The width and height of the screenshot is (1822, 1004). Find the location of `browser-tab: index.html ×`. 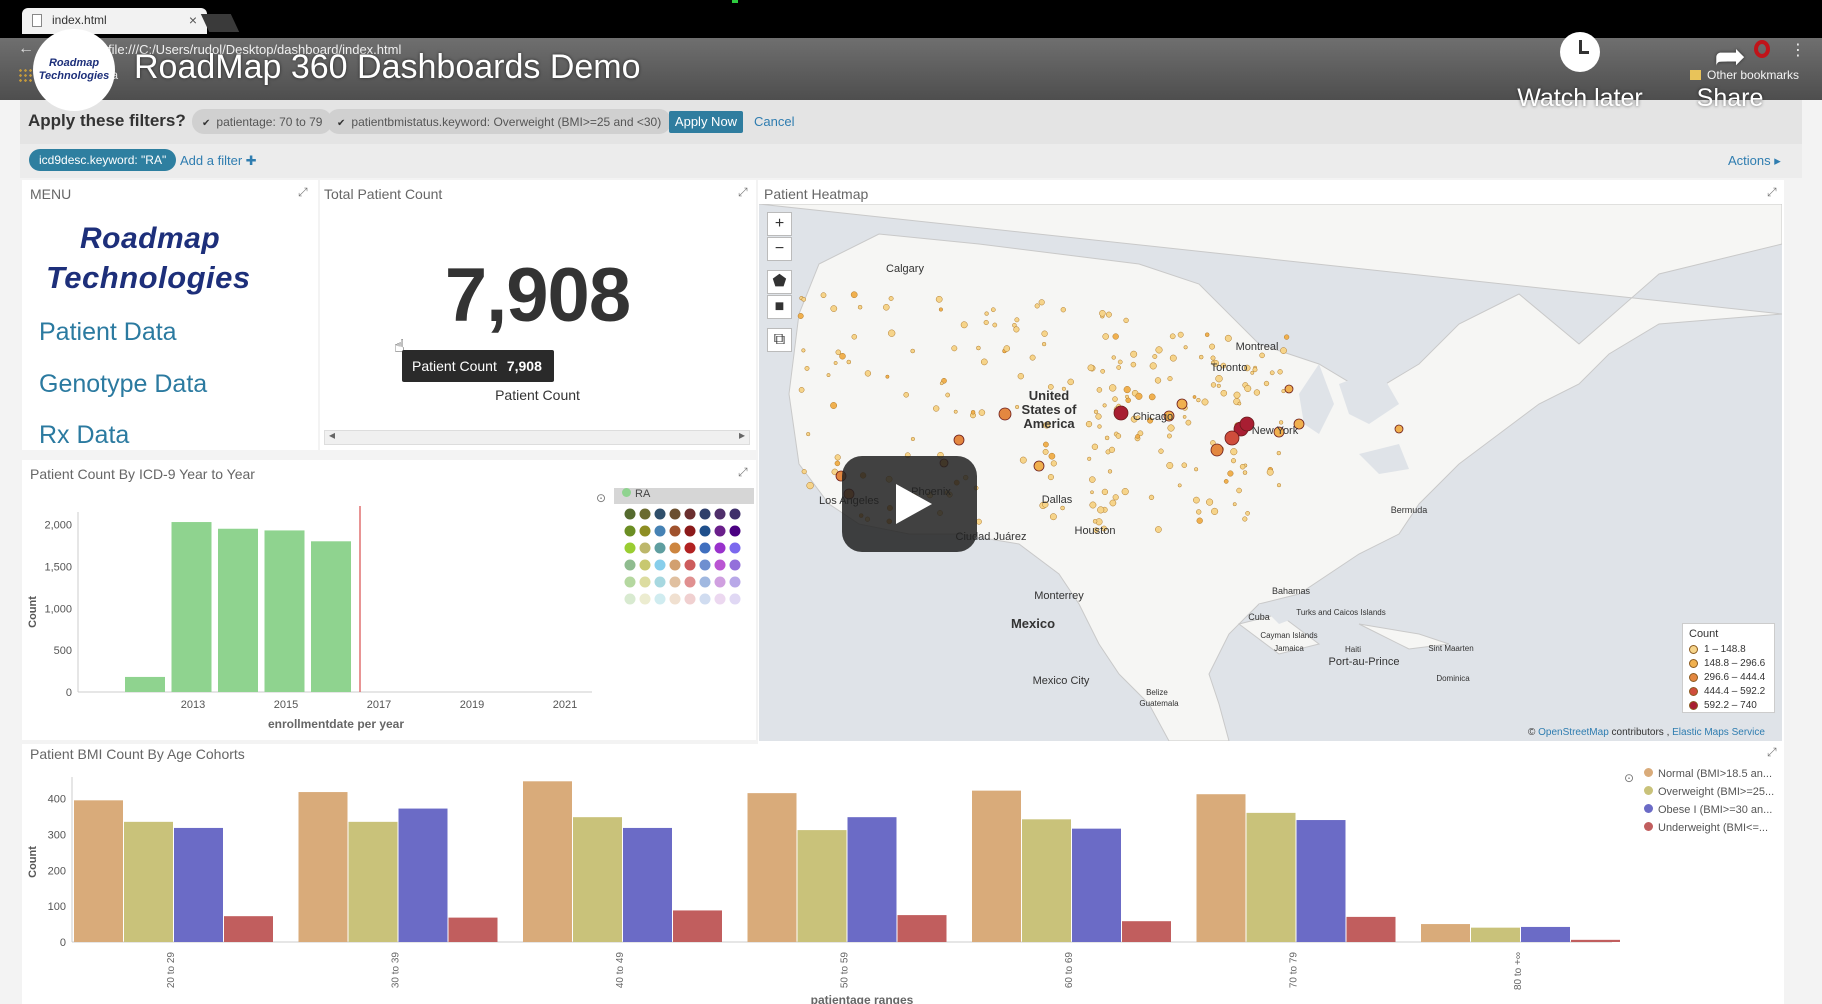

browser-tab: index.html × is located at coordinates (114, 21).